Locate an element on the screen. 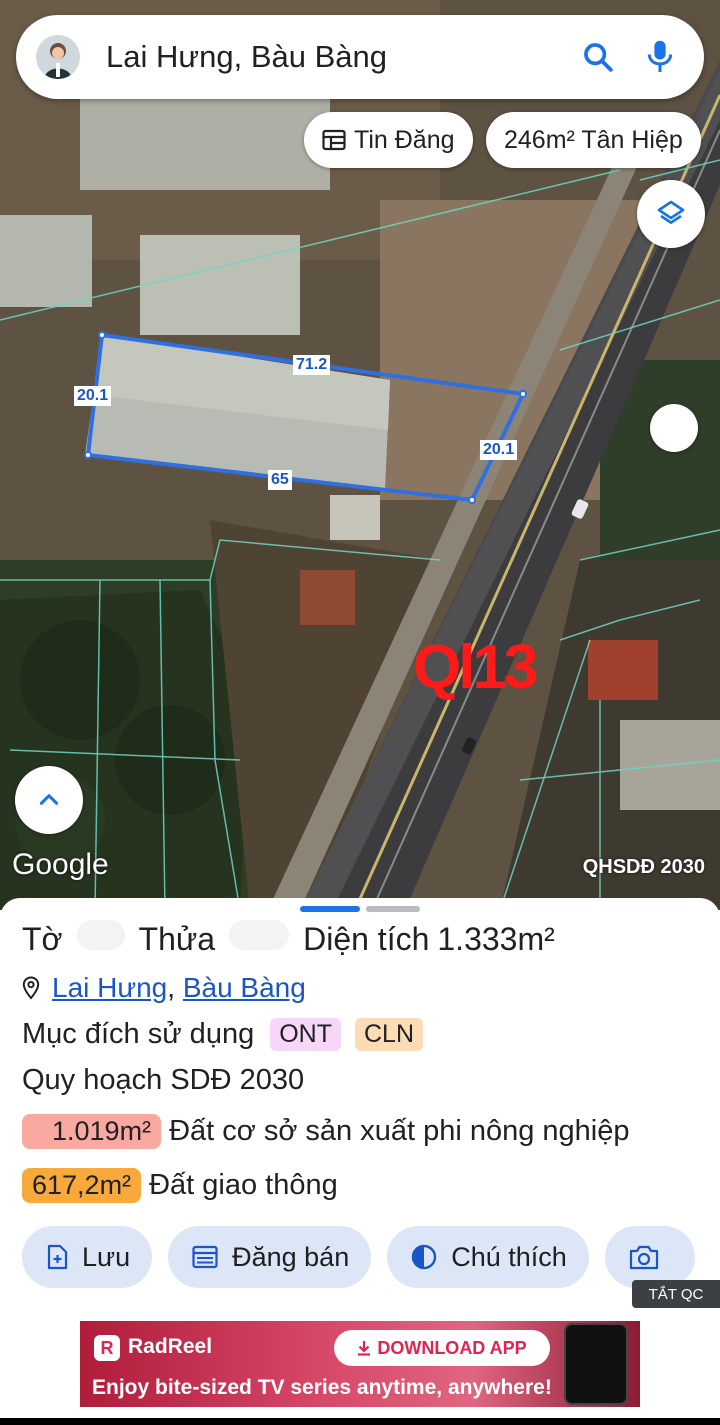 The height and width of the screenshot is (1425, 720). layers-icon is located at coordinates (671, 212).